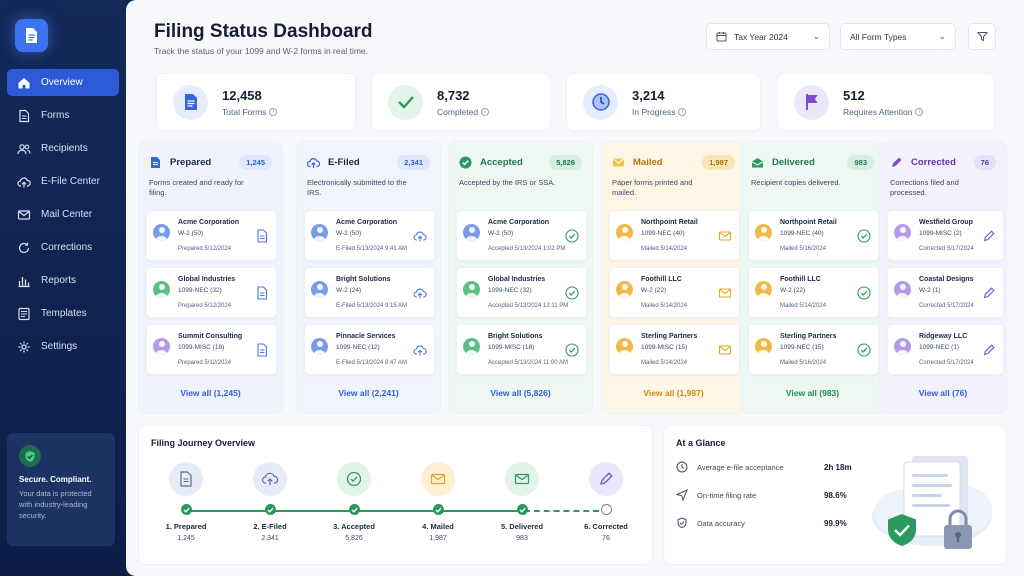 Image resolution: width=1024 pixels, height=576 pixels. What do you see at coordinates (368, 162) in the screenshot?
I see `column-header: E-Filed 2,341` at bounding box center [368, 162].